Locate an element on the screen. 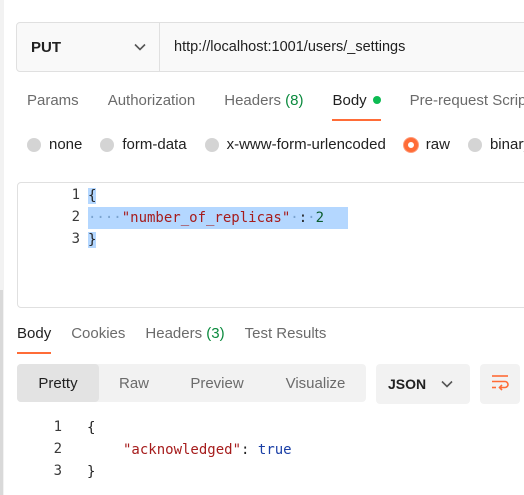 This screenshot has width=524, height=495. response-view-toggle: Pretty Raw Preview Visualize is located at coordinates (191, 383).